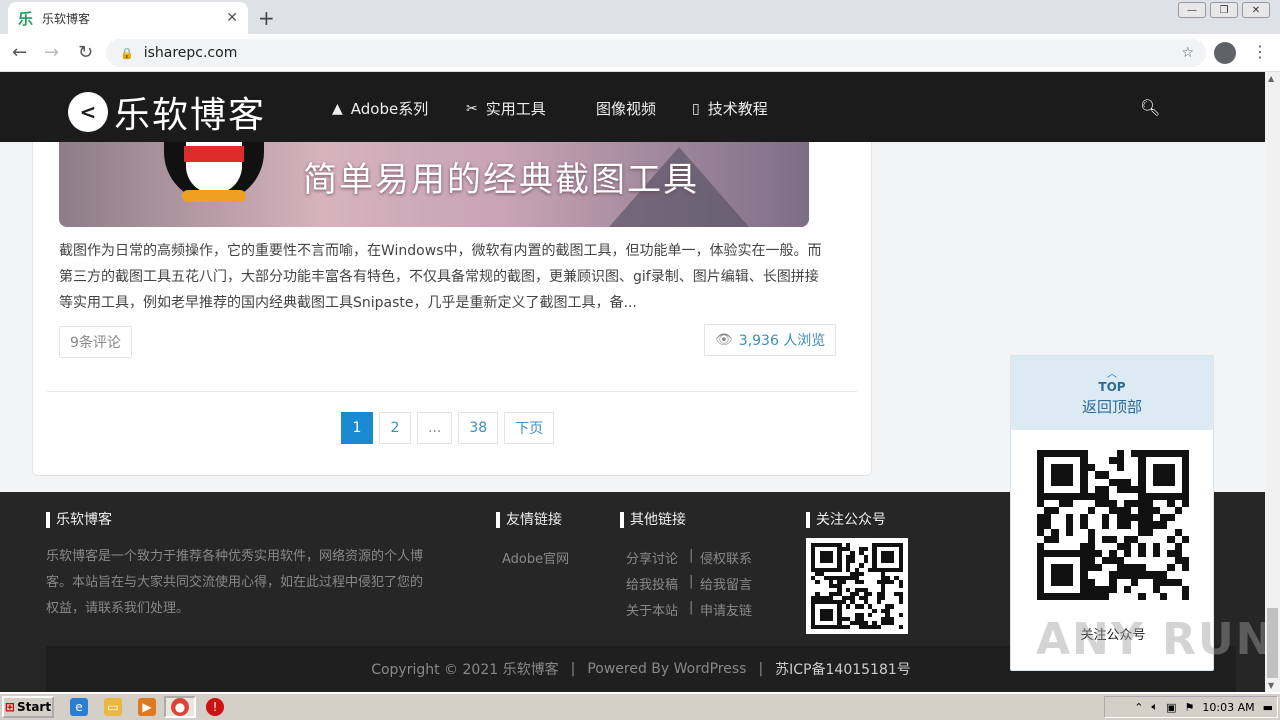  I want to click on footer-link-adobe: Adobe官网, so click(535, 557).